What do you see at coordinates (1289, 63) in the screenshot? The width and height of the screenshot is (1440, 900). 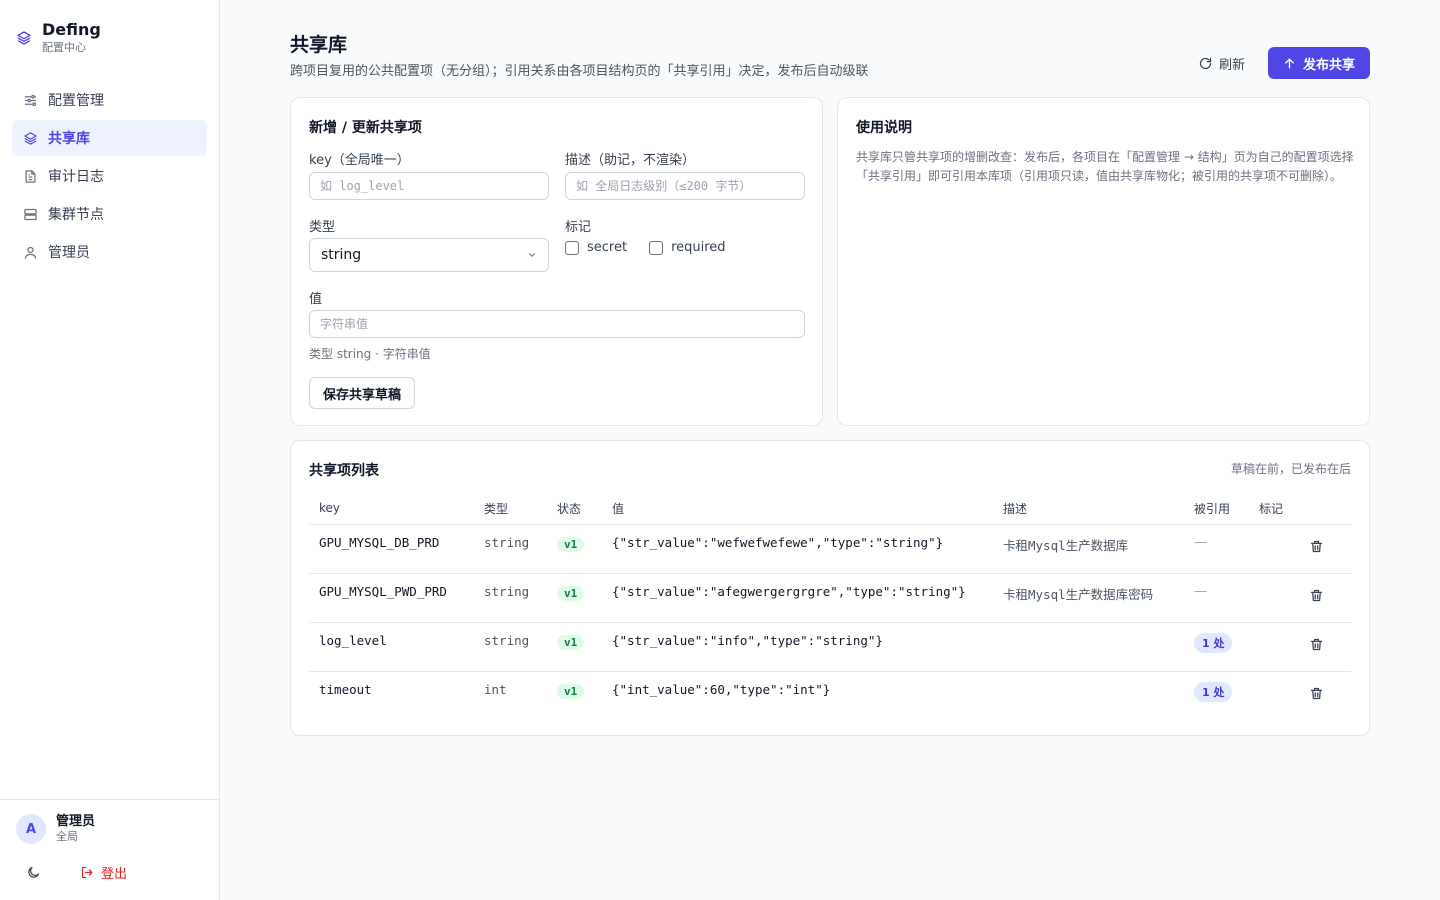 I see `arrow-up-icon` at bounding box center [1289, 63].